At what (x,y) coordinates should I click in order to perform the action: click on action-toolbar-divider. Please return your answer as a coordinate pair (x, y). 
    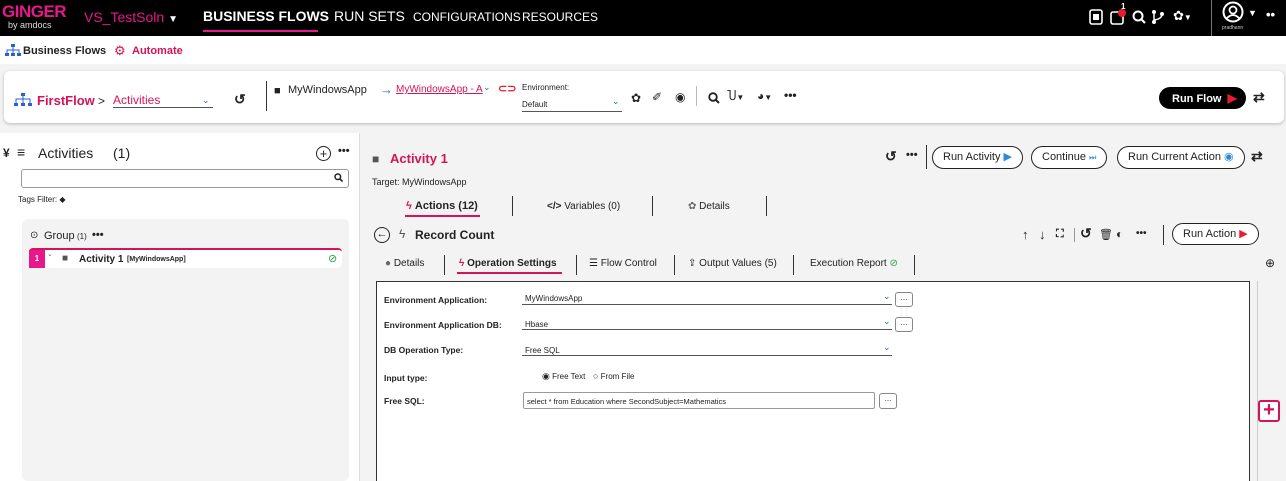
    Looking at the image, I should click on (1074, 235).